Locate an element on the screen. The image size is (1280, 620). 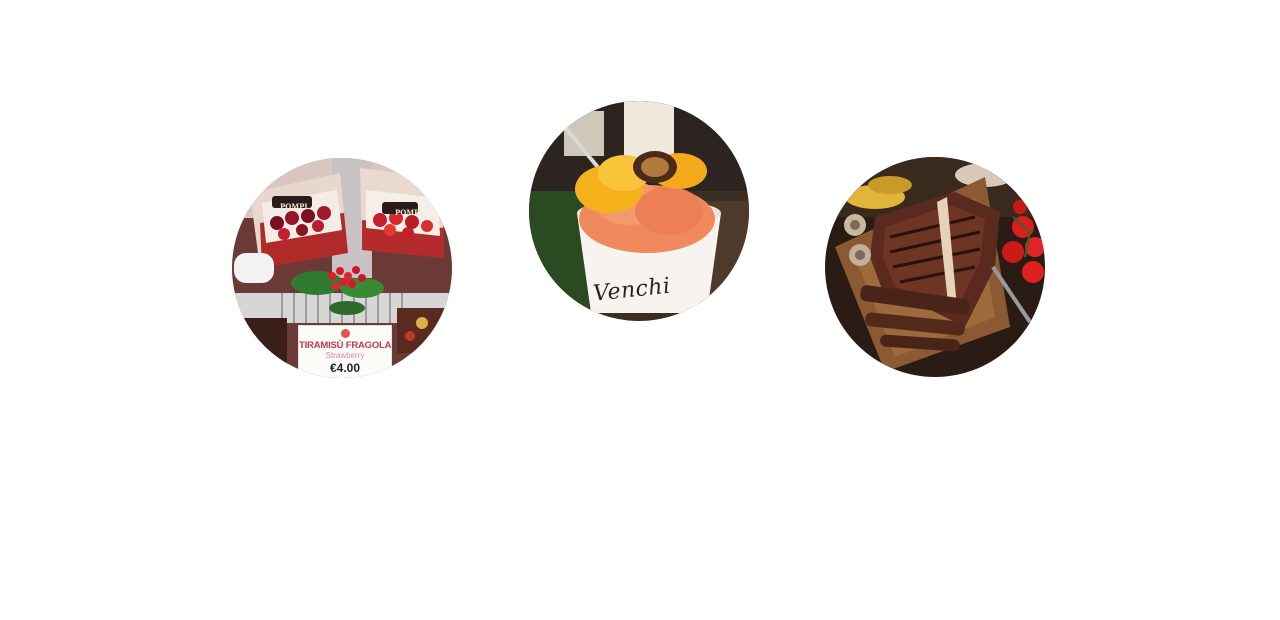
gelato-image: Venchi is located at coordinates (639, 211).